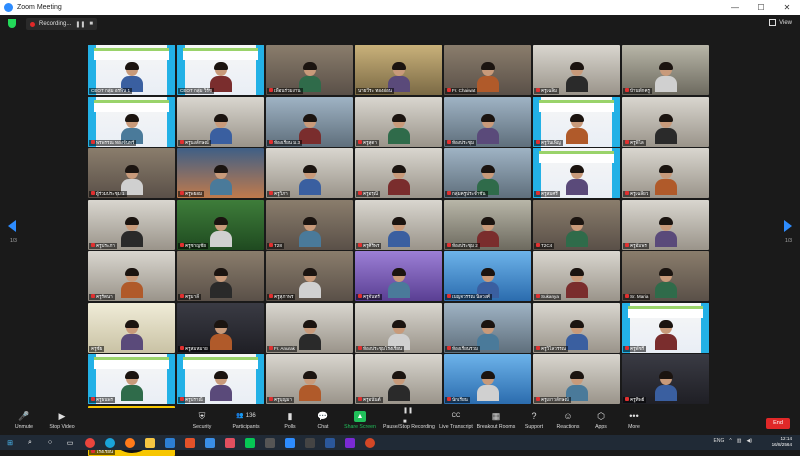 The height and width of the screenshot is (456, 800). I want to click on participant-figure, so click(665, 334).